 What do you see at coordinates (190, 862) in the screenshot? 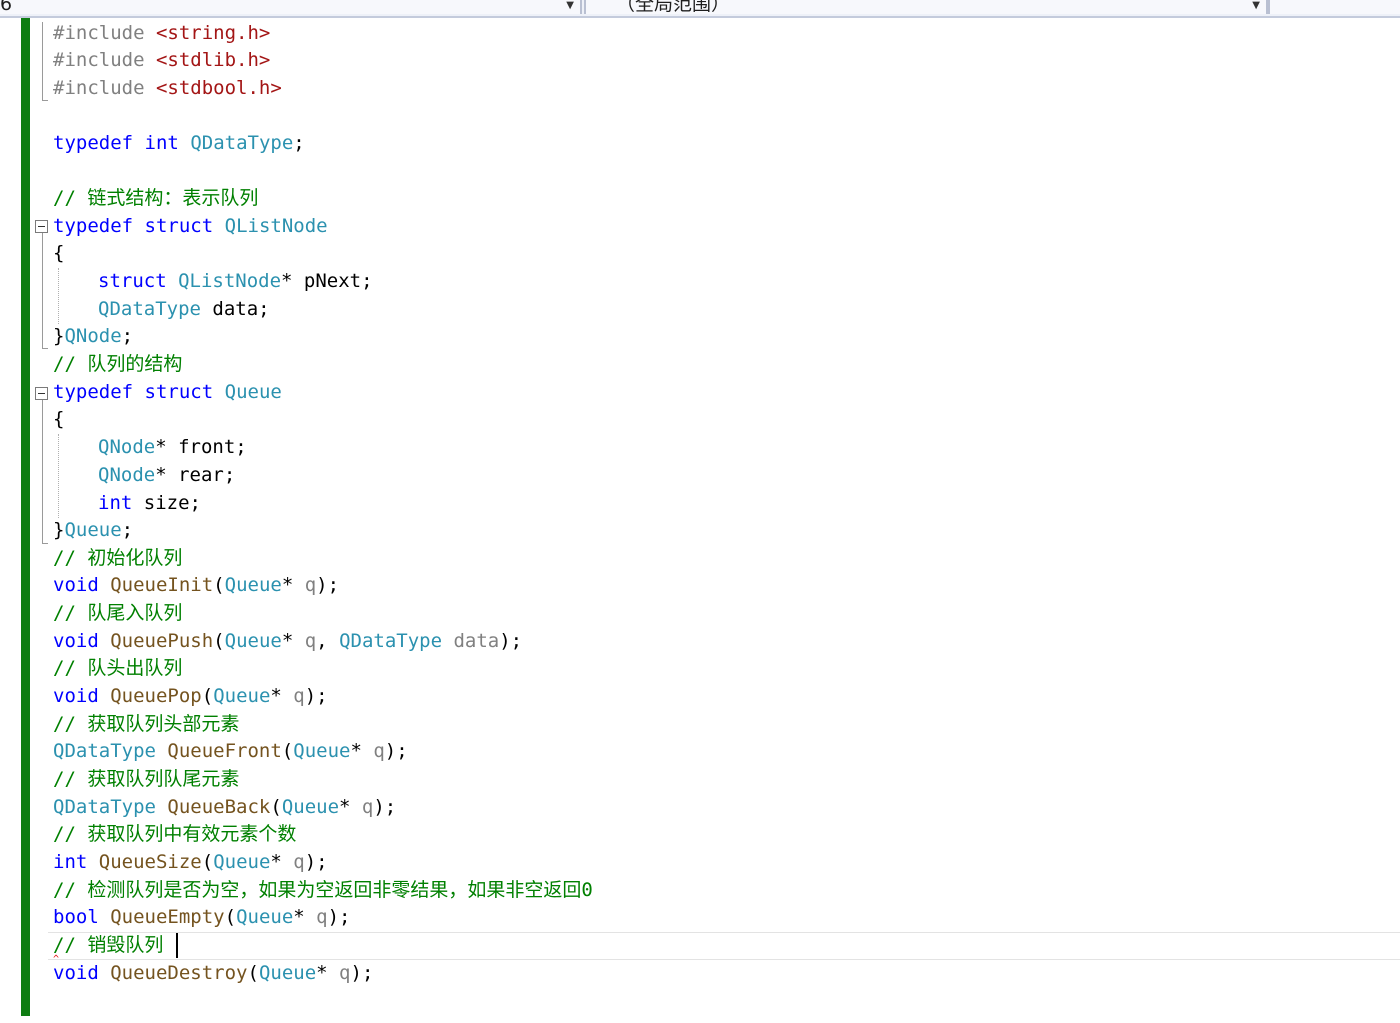
I see `code-line: int QueueSize(Queue* q);` at bounding box center [190, 862].